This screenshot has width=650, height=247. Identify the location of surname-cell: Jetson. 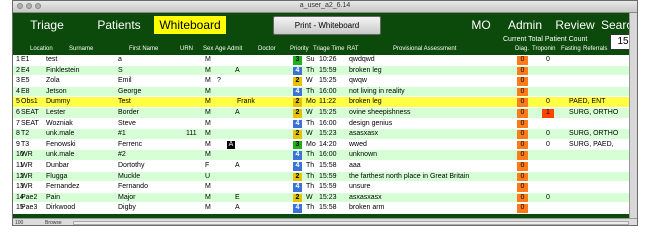
(56, 92).